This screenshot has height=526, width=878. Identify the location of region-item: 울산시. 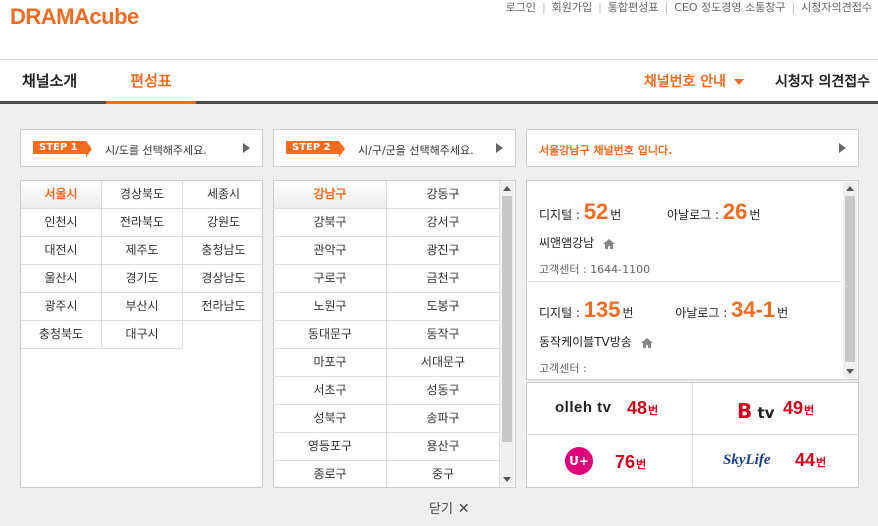
(61, 279).